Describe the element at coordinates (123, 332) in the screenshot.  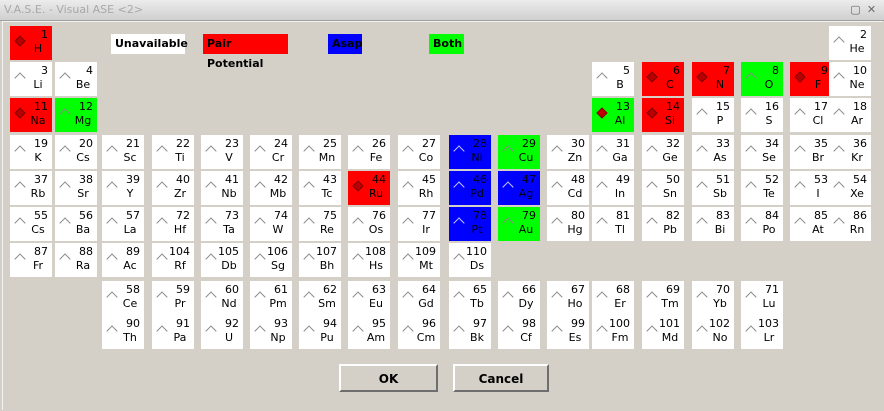
I see `element-th: 90 Th` at that location.